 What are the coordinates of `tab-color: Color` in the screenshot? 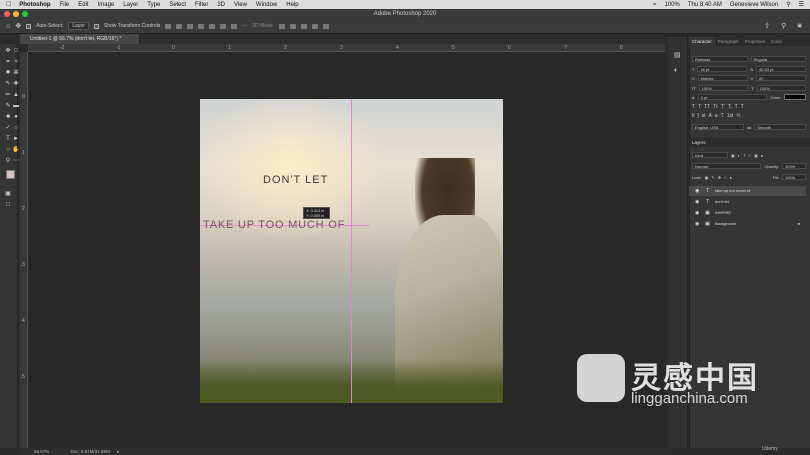 It's located at (776, 41).